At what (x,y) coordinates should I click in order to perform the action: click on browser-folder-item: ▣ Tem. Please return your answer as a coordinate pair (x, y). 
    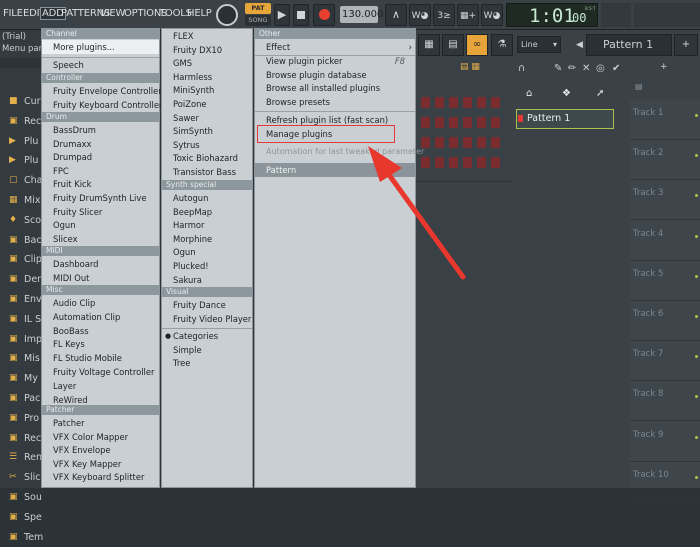
    Looking at the image, I should click on (22, 539).